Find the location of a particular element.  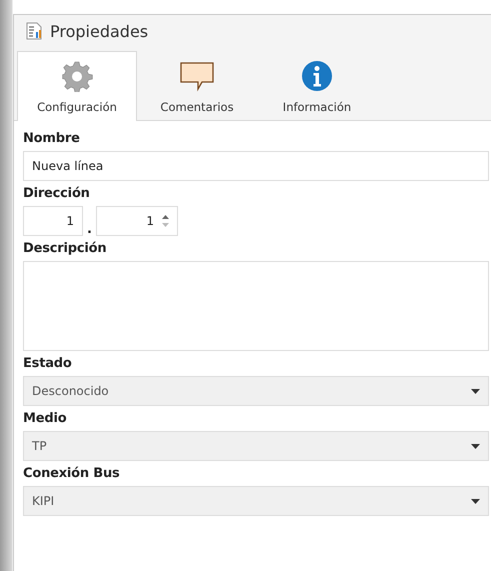

spinner-arrows-icon is located at coordinates (165, 221).